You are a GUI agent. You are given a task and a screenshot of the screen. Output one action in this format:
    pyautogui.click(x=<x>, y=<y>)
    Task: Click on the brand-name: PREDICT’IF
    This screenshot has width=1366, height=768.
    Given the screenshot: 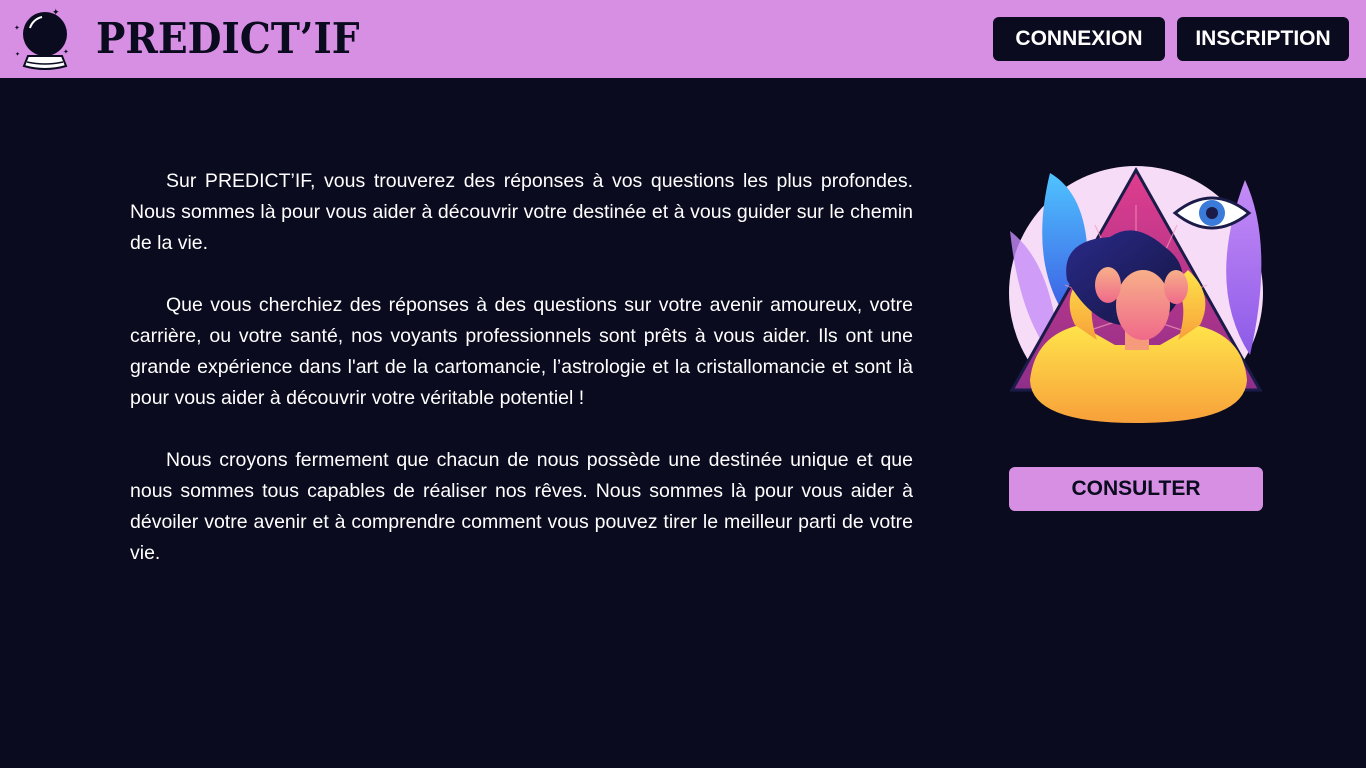 What is the action you would take?
    pyautogui.click(x=228, y=39)
    